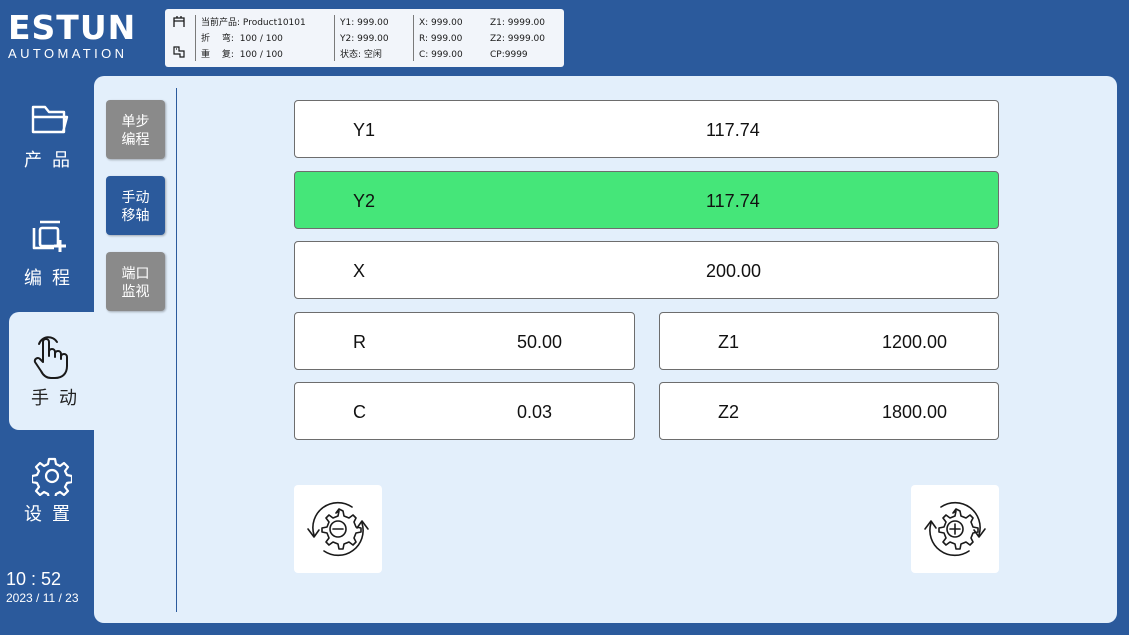 The height and width of the screenshot is (635, 1129). I want to click on subtab-label: 手动移轴, so click(135, 205).